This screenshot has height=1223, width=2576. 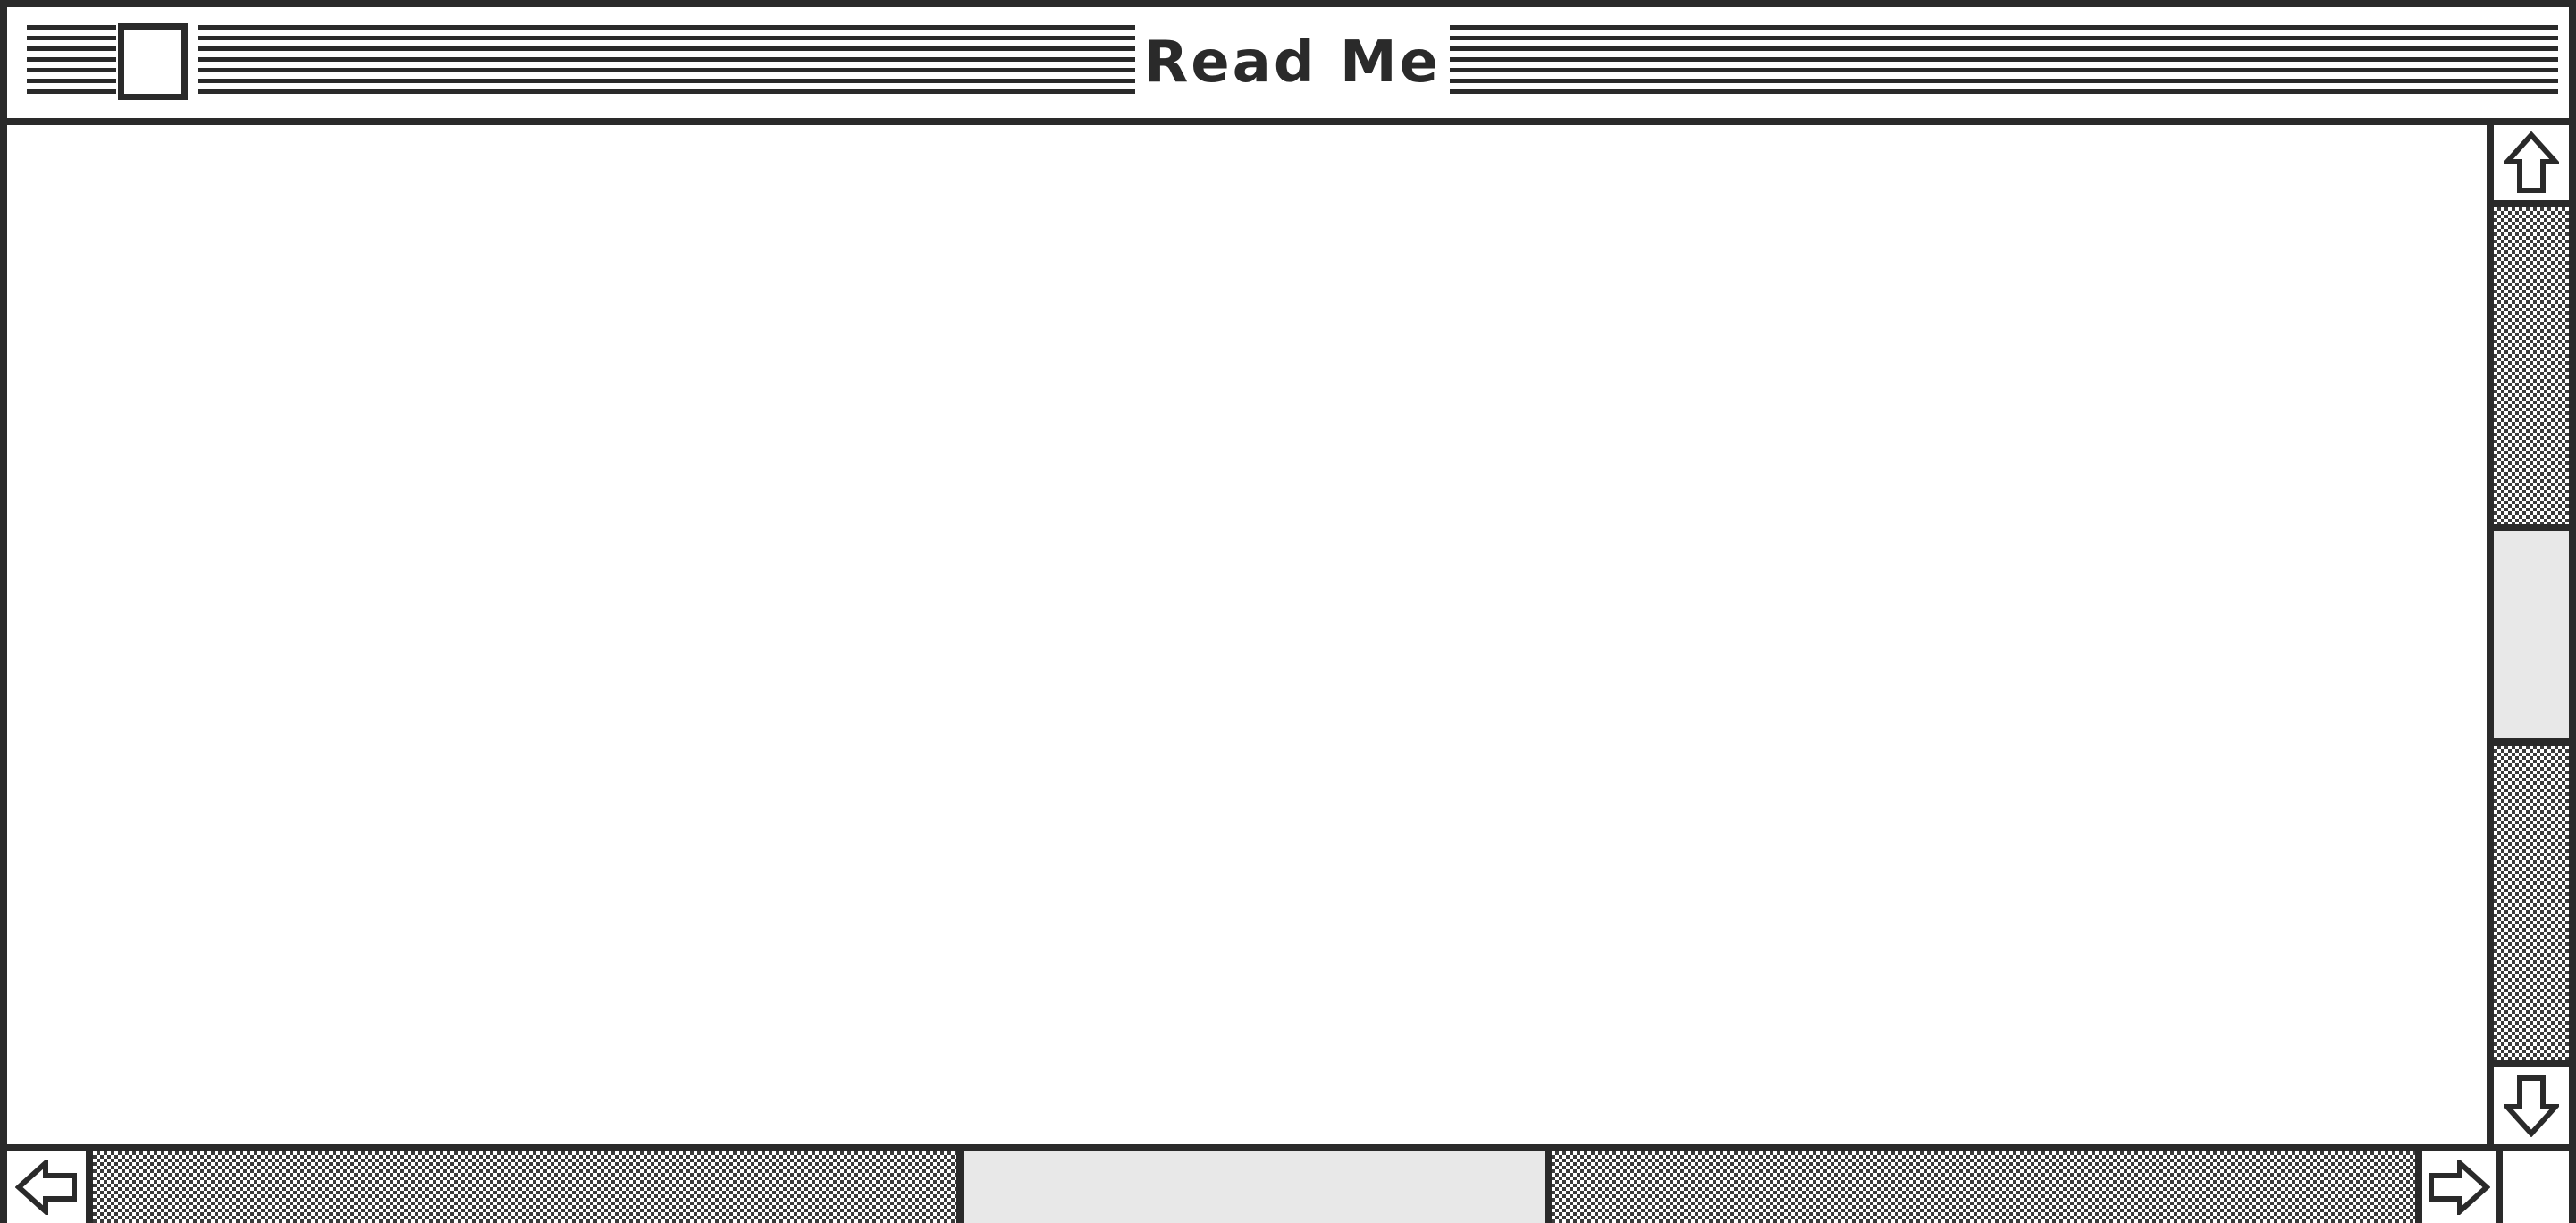 I want to click on horizontal-scroll-track-right, so click(x=1987, y=1187).